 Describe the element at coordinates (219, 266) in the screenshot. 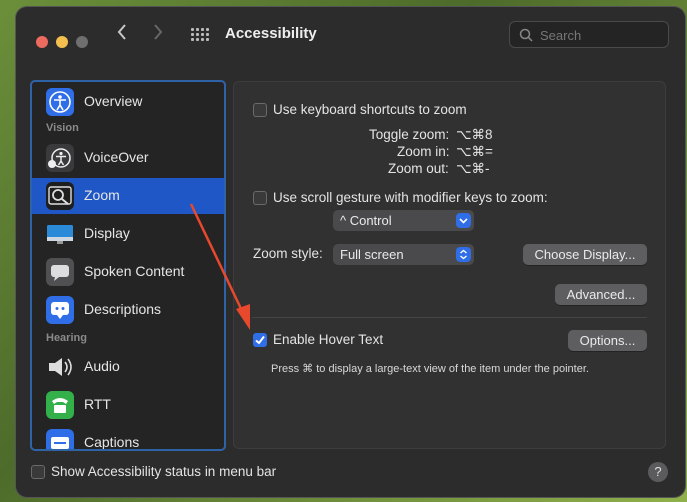

I see `annotation-arrow` at that location.